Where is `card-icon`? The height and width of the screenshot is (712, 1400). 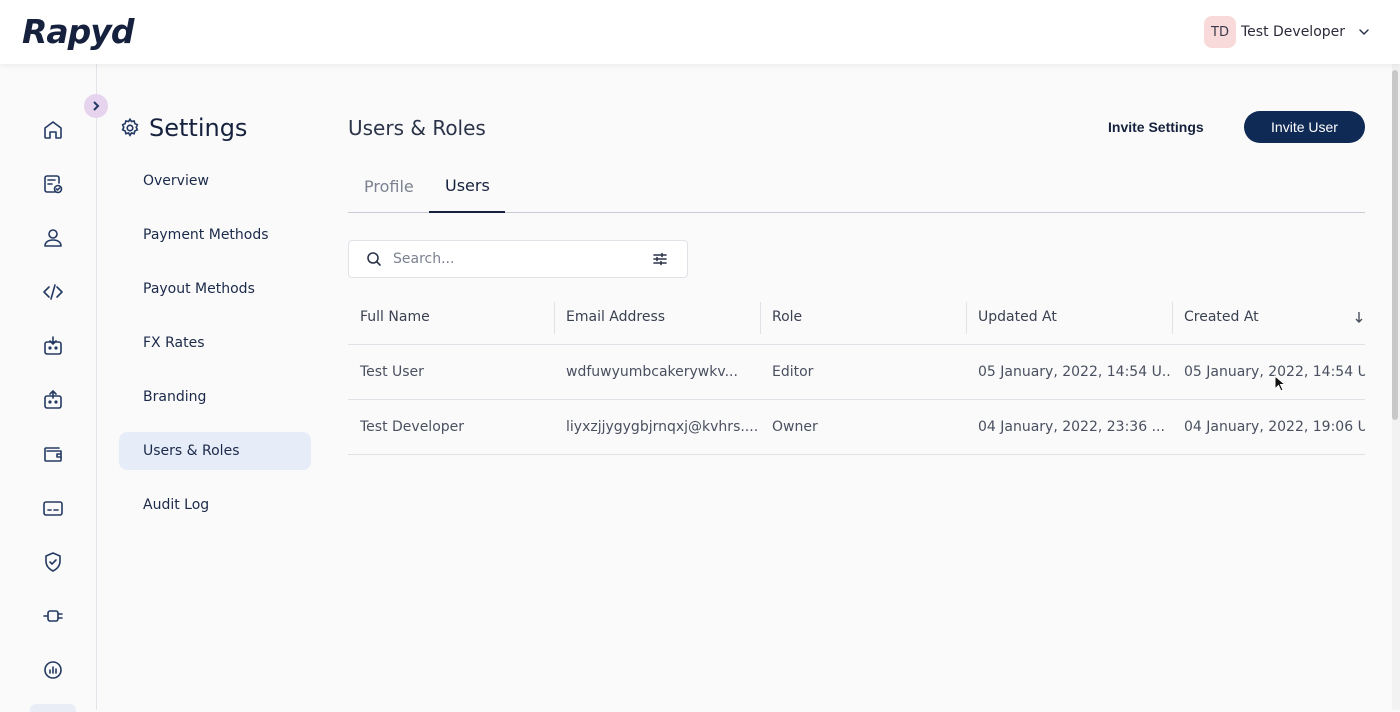 card-icon is located at coordinates (53, 508).